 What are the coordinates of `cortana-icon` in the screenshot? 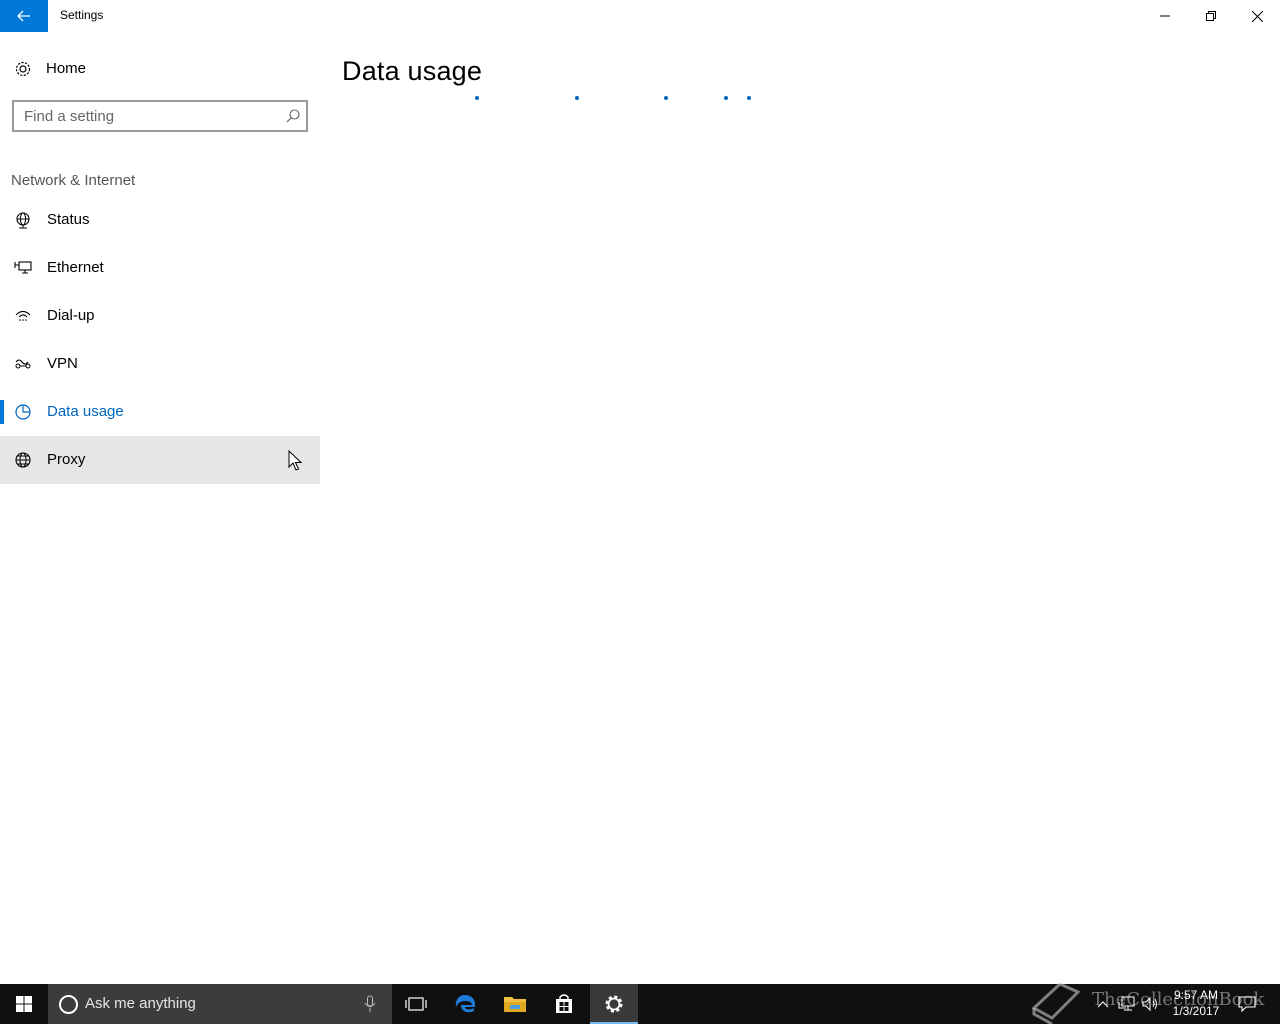 It's located at (68, 1004).